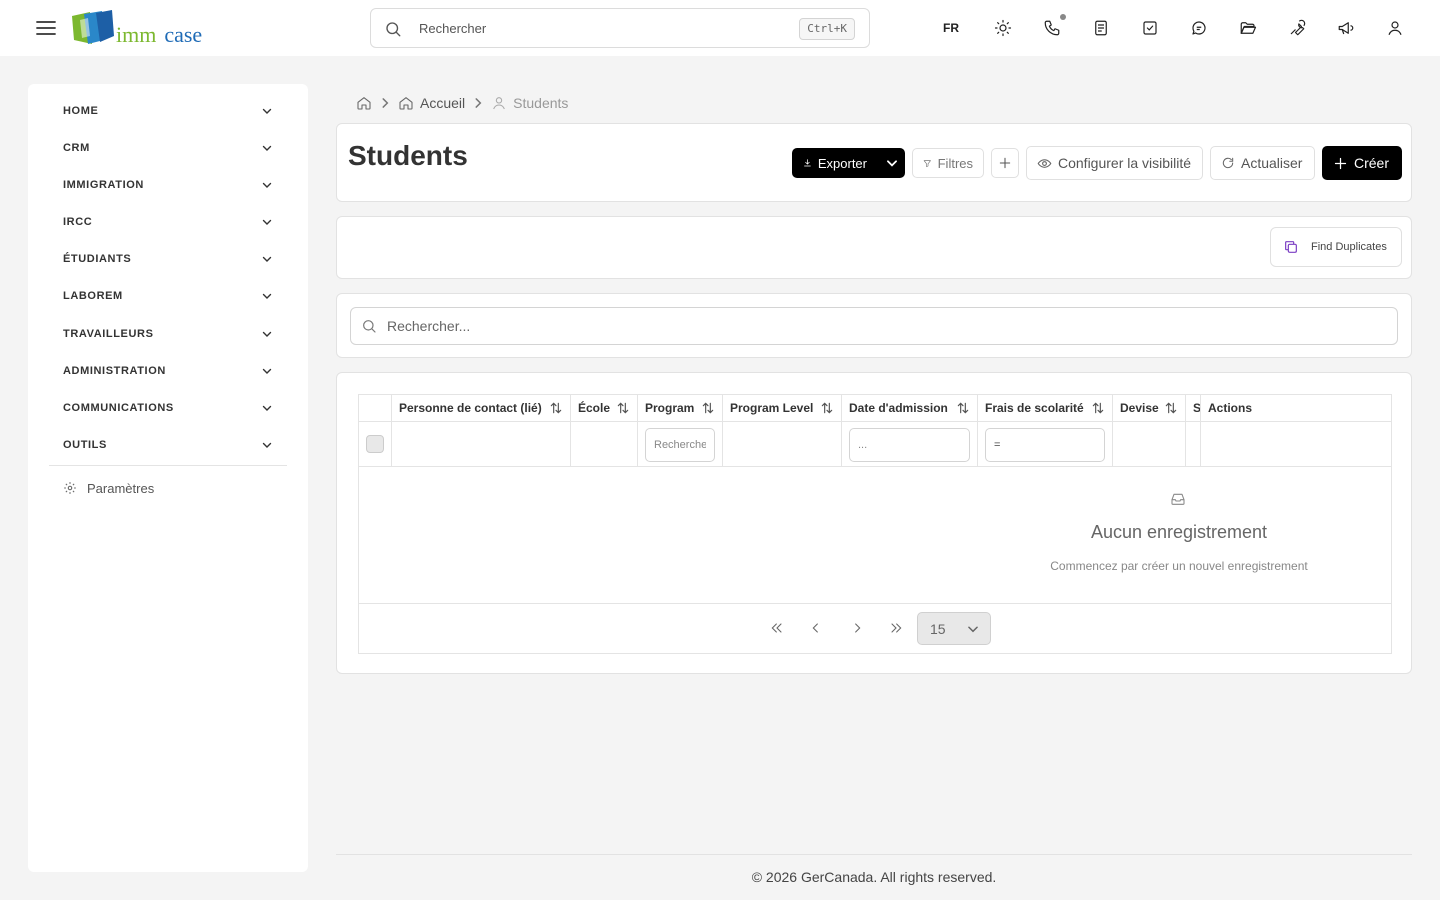 This screenshot has width=1440, height=900. What do you see at coordinates (680, 445) in the screenshot?
I see `program-filter-input` at bounding box center [680, 445].